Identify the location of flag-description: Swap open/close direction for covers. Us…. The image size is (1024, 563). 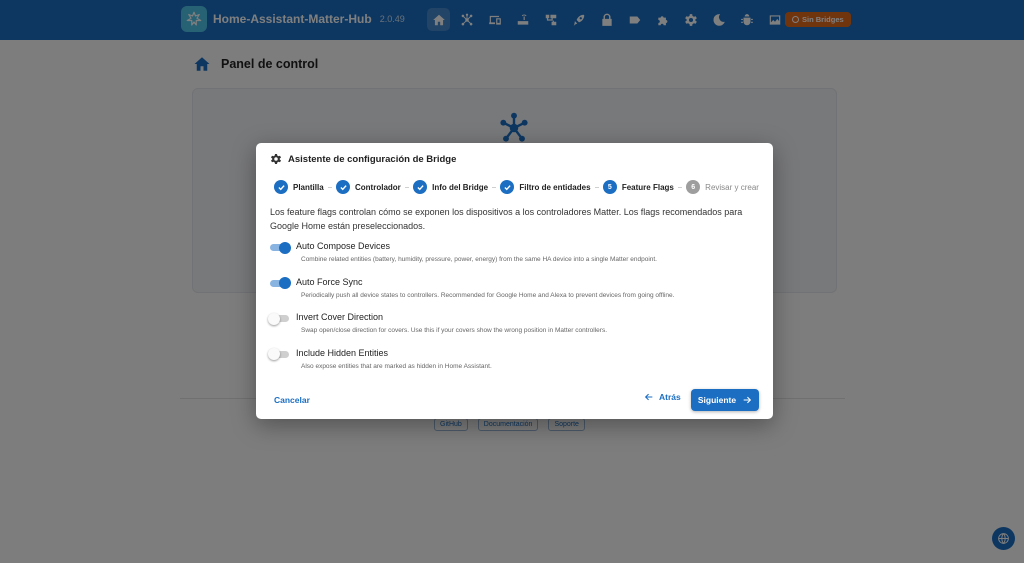
(454, 330).